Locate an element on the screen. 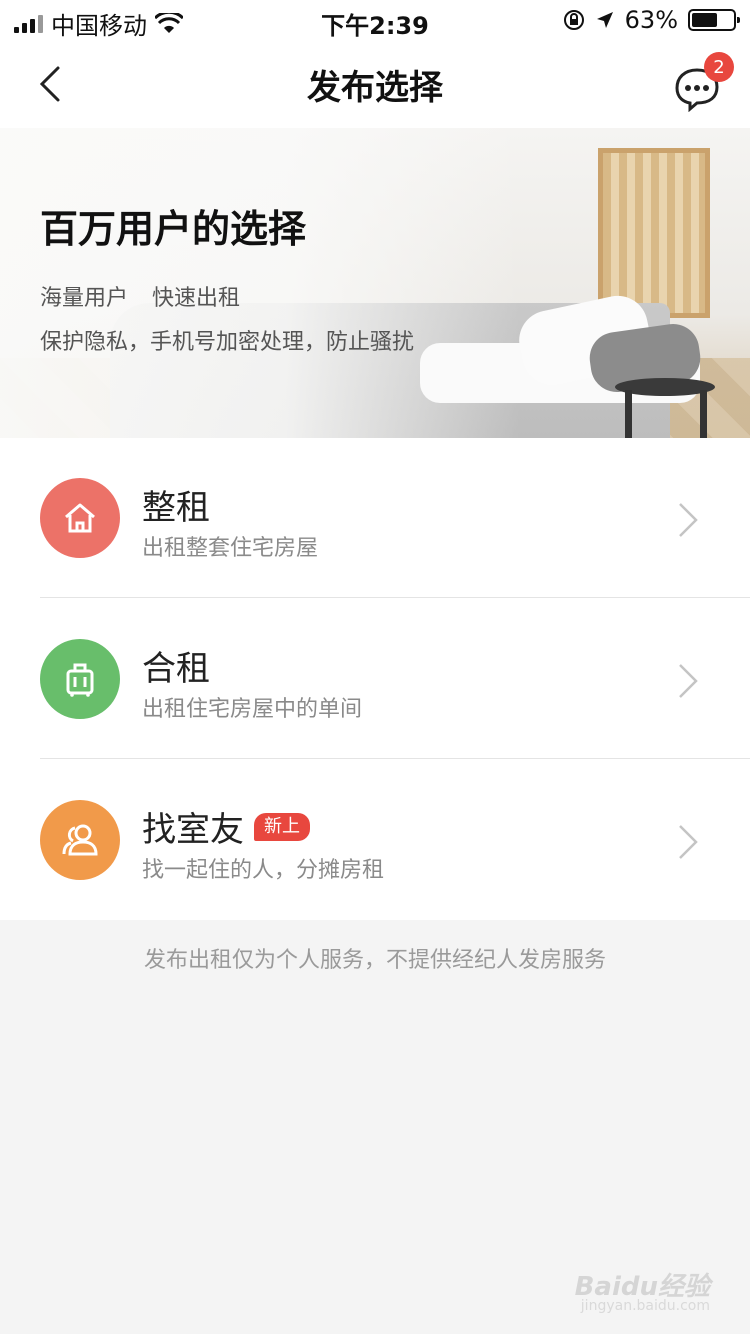 The width and height of the screenshot is (750, 1334). hero-features: 海量用户 快速出租 is located at coordinates (140, 296).